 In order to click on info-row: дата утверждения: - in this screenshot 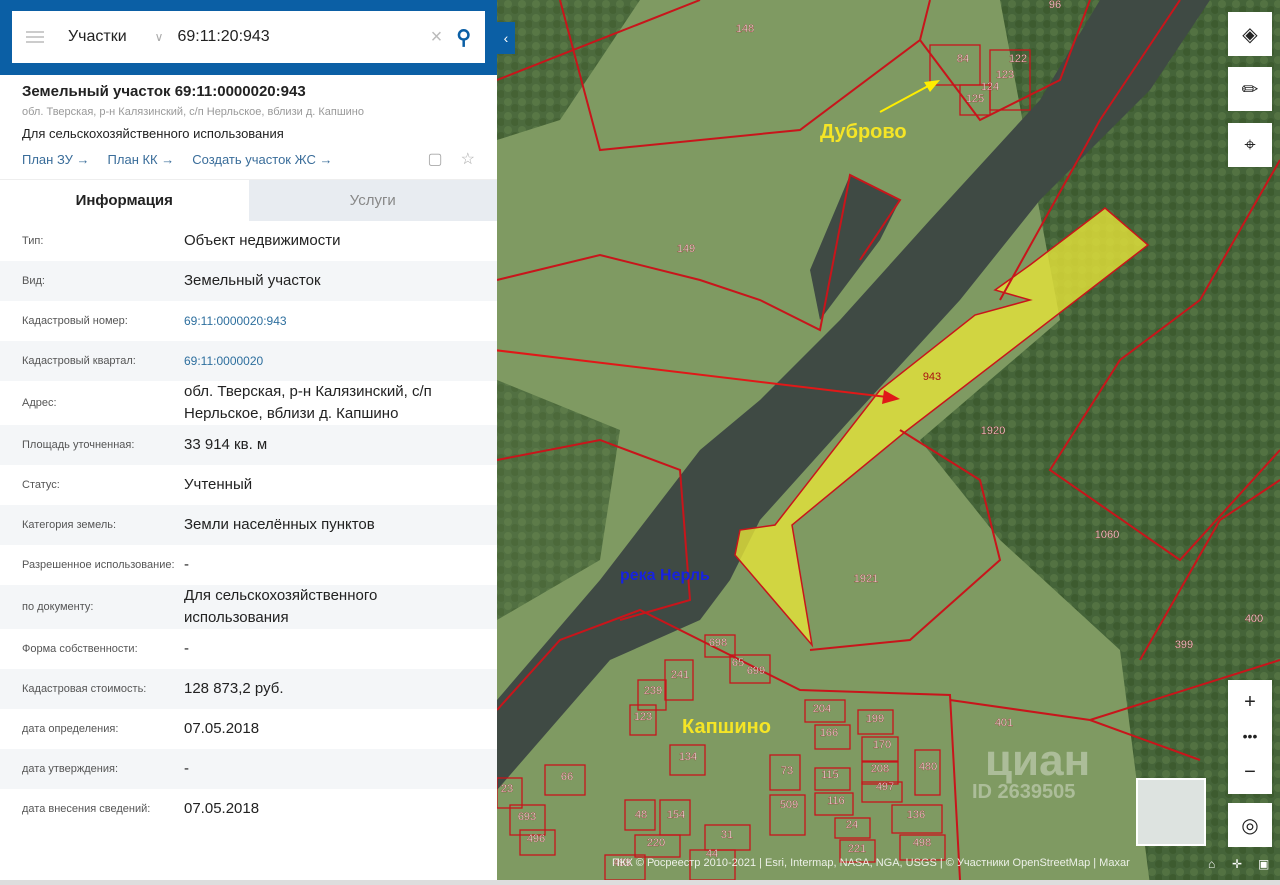, I will do `click(248, 769)`.